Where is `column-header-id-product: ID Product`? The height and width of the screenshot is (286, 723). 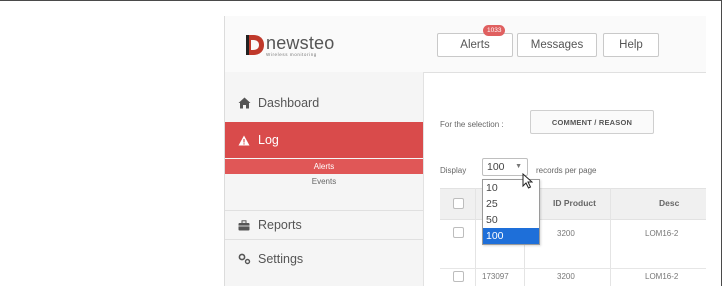 column-header-id-product: ID Product is located at coordinates (574, 203).